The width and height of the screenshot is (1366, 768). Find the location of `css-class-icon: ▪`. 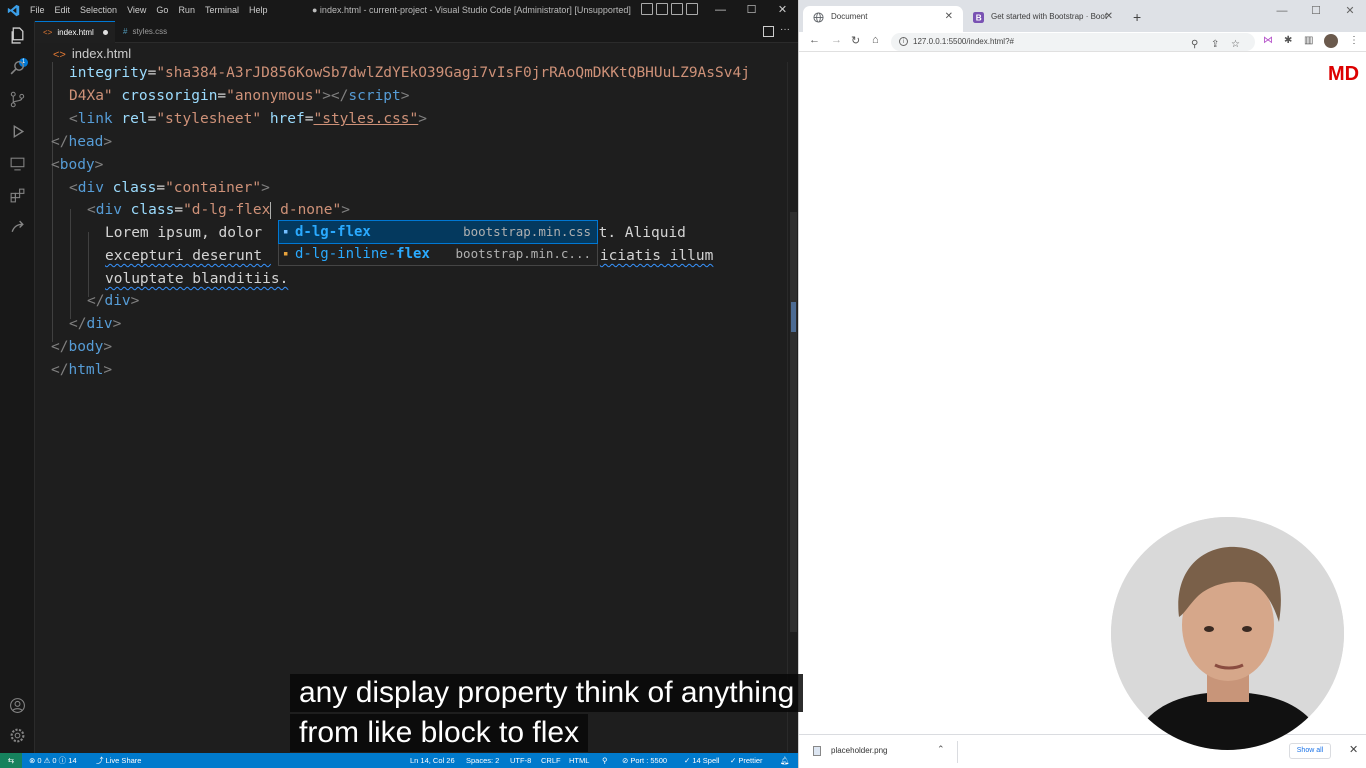

css-class-icon: ▪ is located at coordinates (286, 232).